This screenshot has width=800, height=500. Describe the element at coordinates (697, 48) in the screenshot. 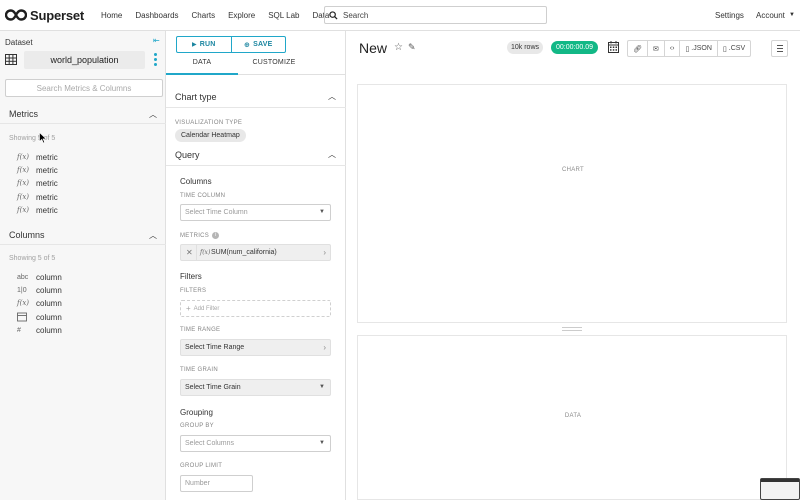

I see `export-json-button: ▯ .JSON` at that location.